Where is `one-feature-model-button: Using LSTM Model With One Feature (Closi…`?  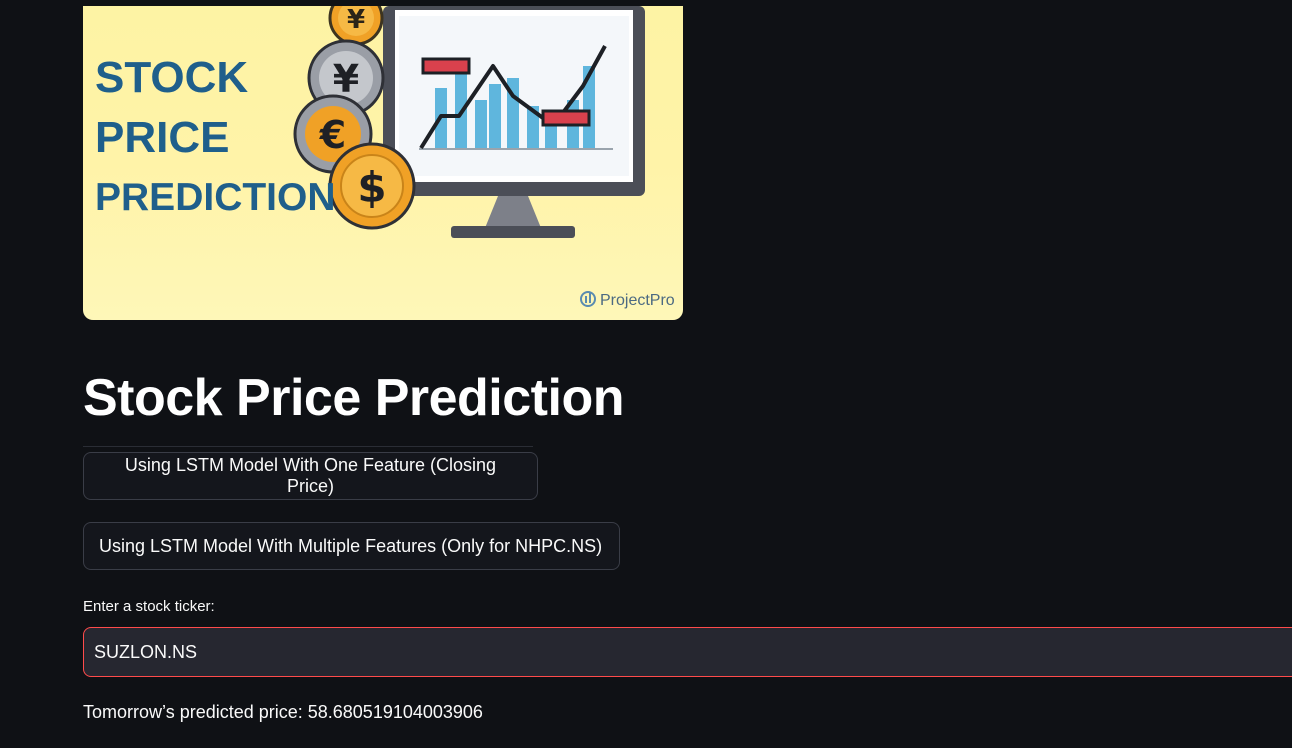
one-feature-model-button: Using LSTM Model With One Feature (Closi… is located at coordinates (310, 476).